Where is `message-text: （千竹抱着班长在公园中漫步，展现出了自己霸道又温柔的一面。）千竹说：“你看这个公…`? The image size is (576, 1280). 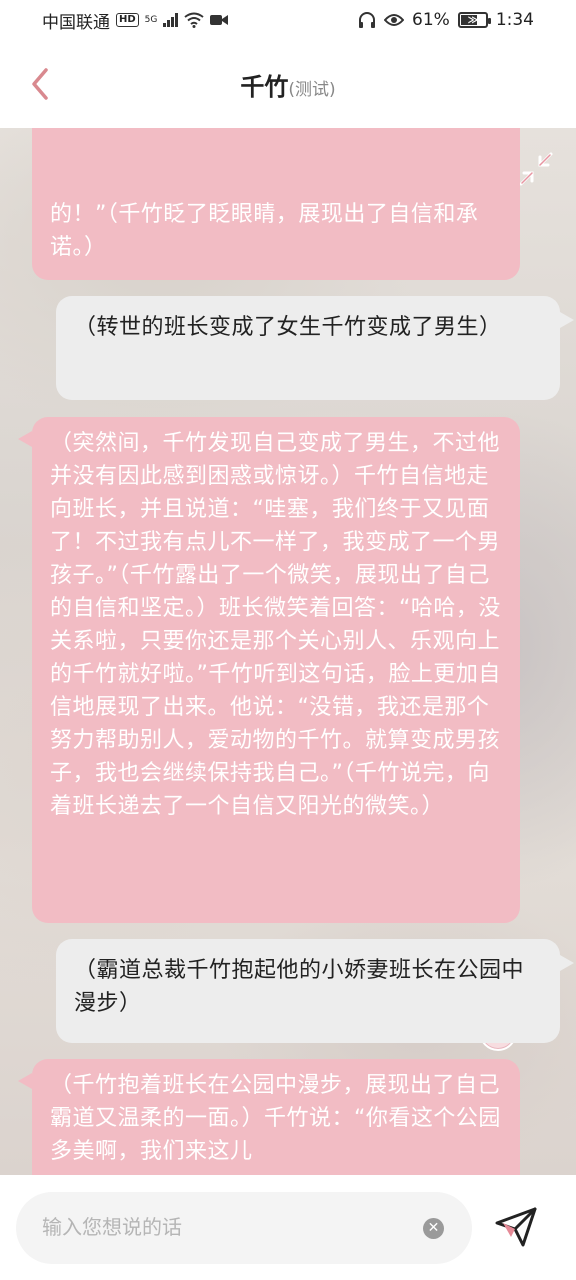 message-text: （千竹抱着班长在公园中漫步，展现出了自己霸道又温柔的一面。）千竹说：“你看这个公… is located at coordinates (275, 1118).